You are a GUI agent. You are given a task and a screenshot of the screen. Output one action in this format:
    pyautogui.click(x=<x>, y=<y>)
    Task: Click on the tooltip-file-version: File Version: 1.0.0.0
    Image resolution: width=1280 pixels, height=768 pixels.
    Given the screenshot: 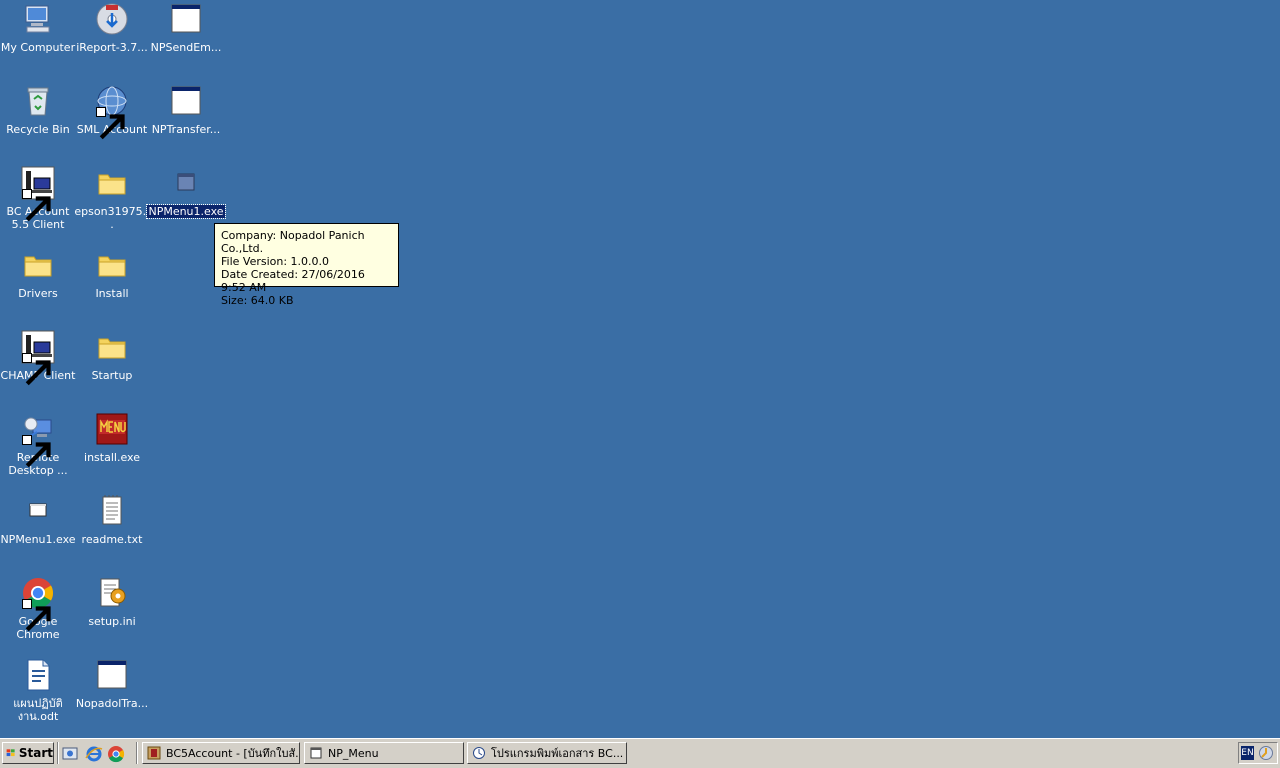 What is the action you would take?
    pyautogui.click(x=275, y=261)
    